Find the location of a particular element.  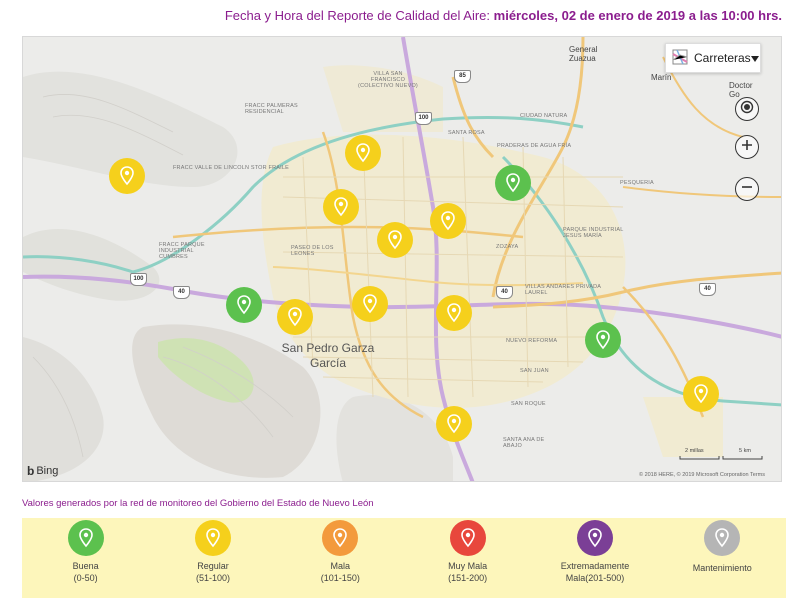

place-san-roque: SAN ROQUE is located at coordinates (528, 404).